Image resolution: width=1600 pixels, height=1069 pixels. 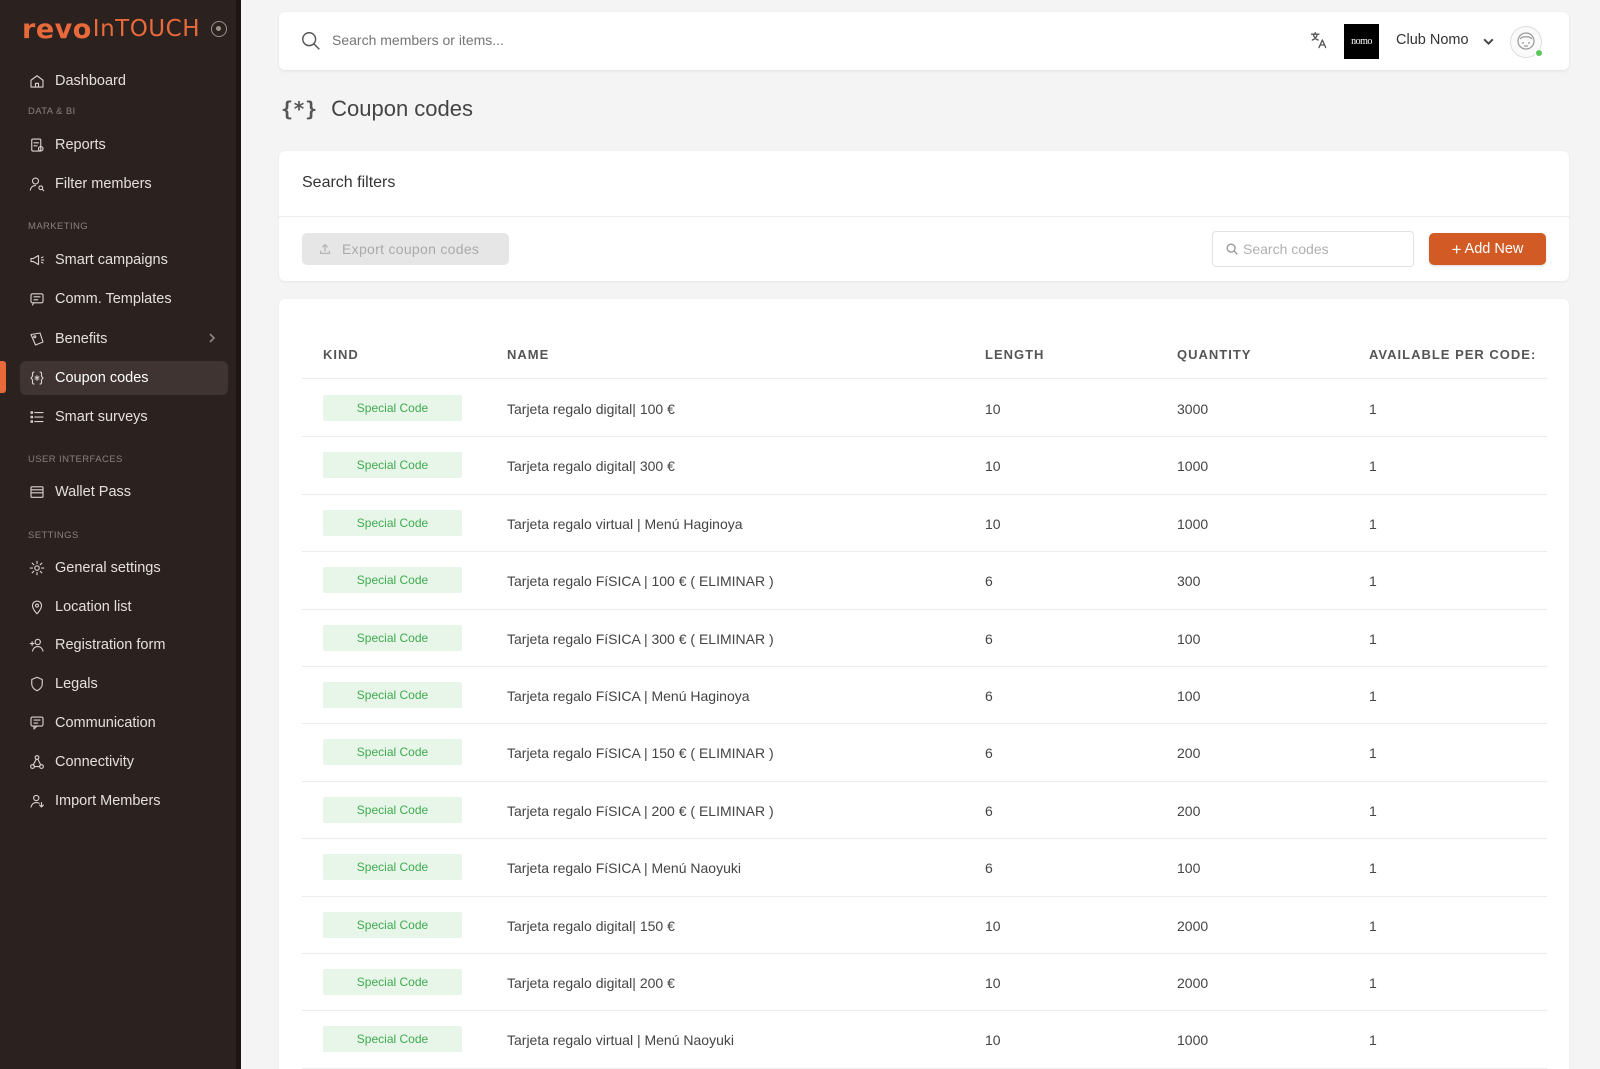 What do you see at coordinates (103, 184) in the screenshot?
I see `sidebar-item-label: Filter members` at bounding box center [103, 184].